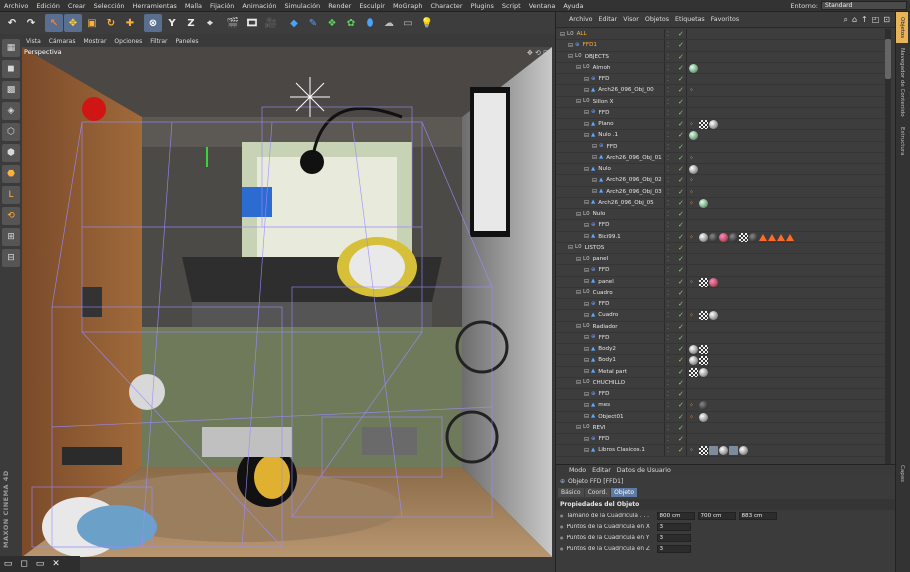 Image resolution: width=910 pixels, height=572 pixels. Describe the element at coordinates (902, 82) in the screenshot. I see `side-tab: Navegador de Contenido` at that location.